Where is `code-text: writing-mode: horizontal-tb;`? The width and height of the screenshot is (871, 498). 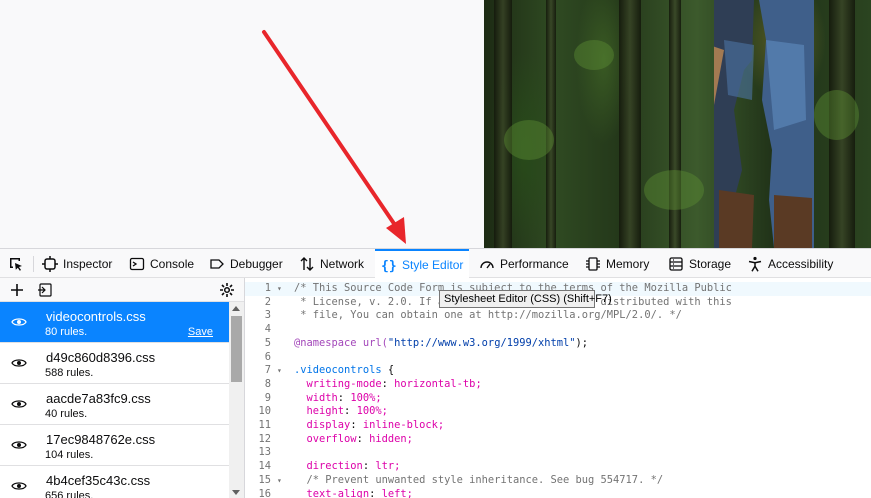 code-text: writing-mode: horizontal-tb; is located at coordinates (388, 383).